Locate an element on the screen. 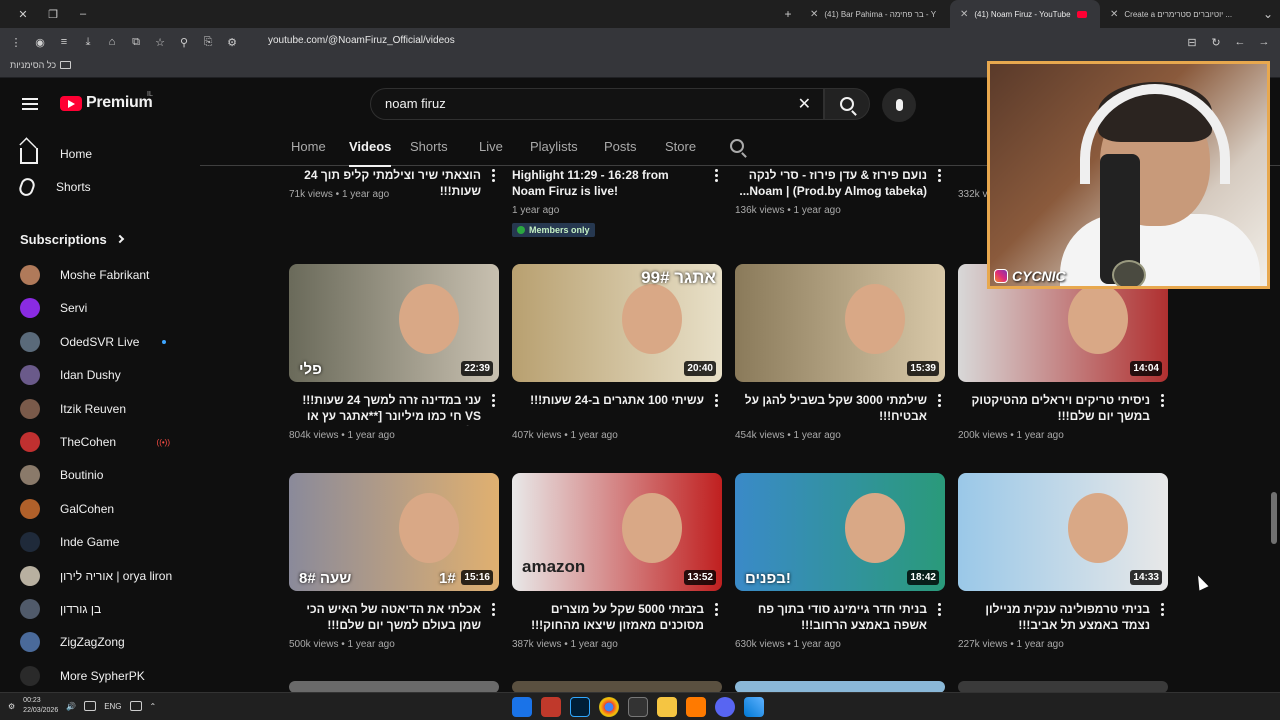 The width and height of the screenshot is (1280, 720). forward-icon: → is located at coordinates (1264, 42).